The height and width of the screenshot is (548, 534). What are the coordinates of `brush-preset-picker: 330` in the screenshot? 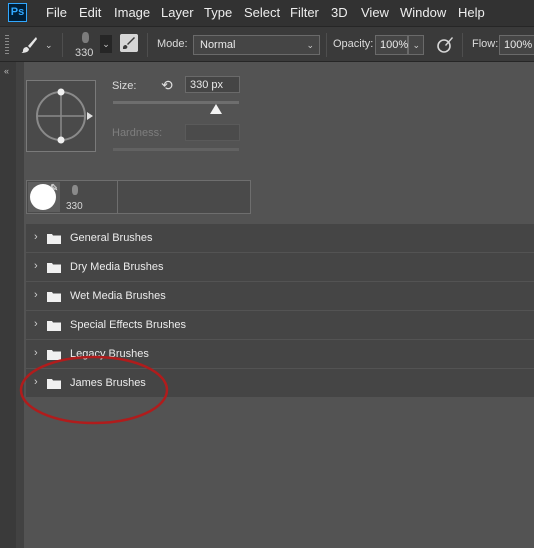 It's located at (86, 45).